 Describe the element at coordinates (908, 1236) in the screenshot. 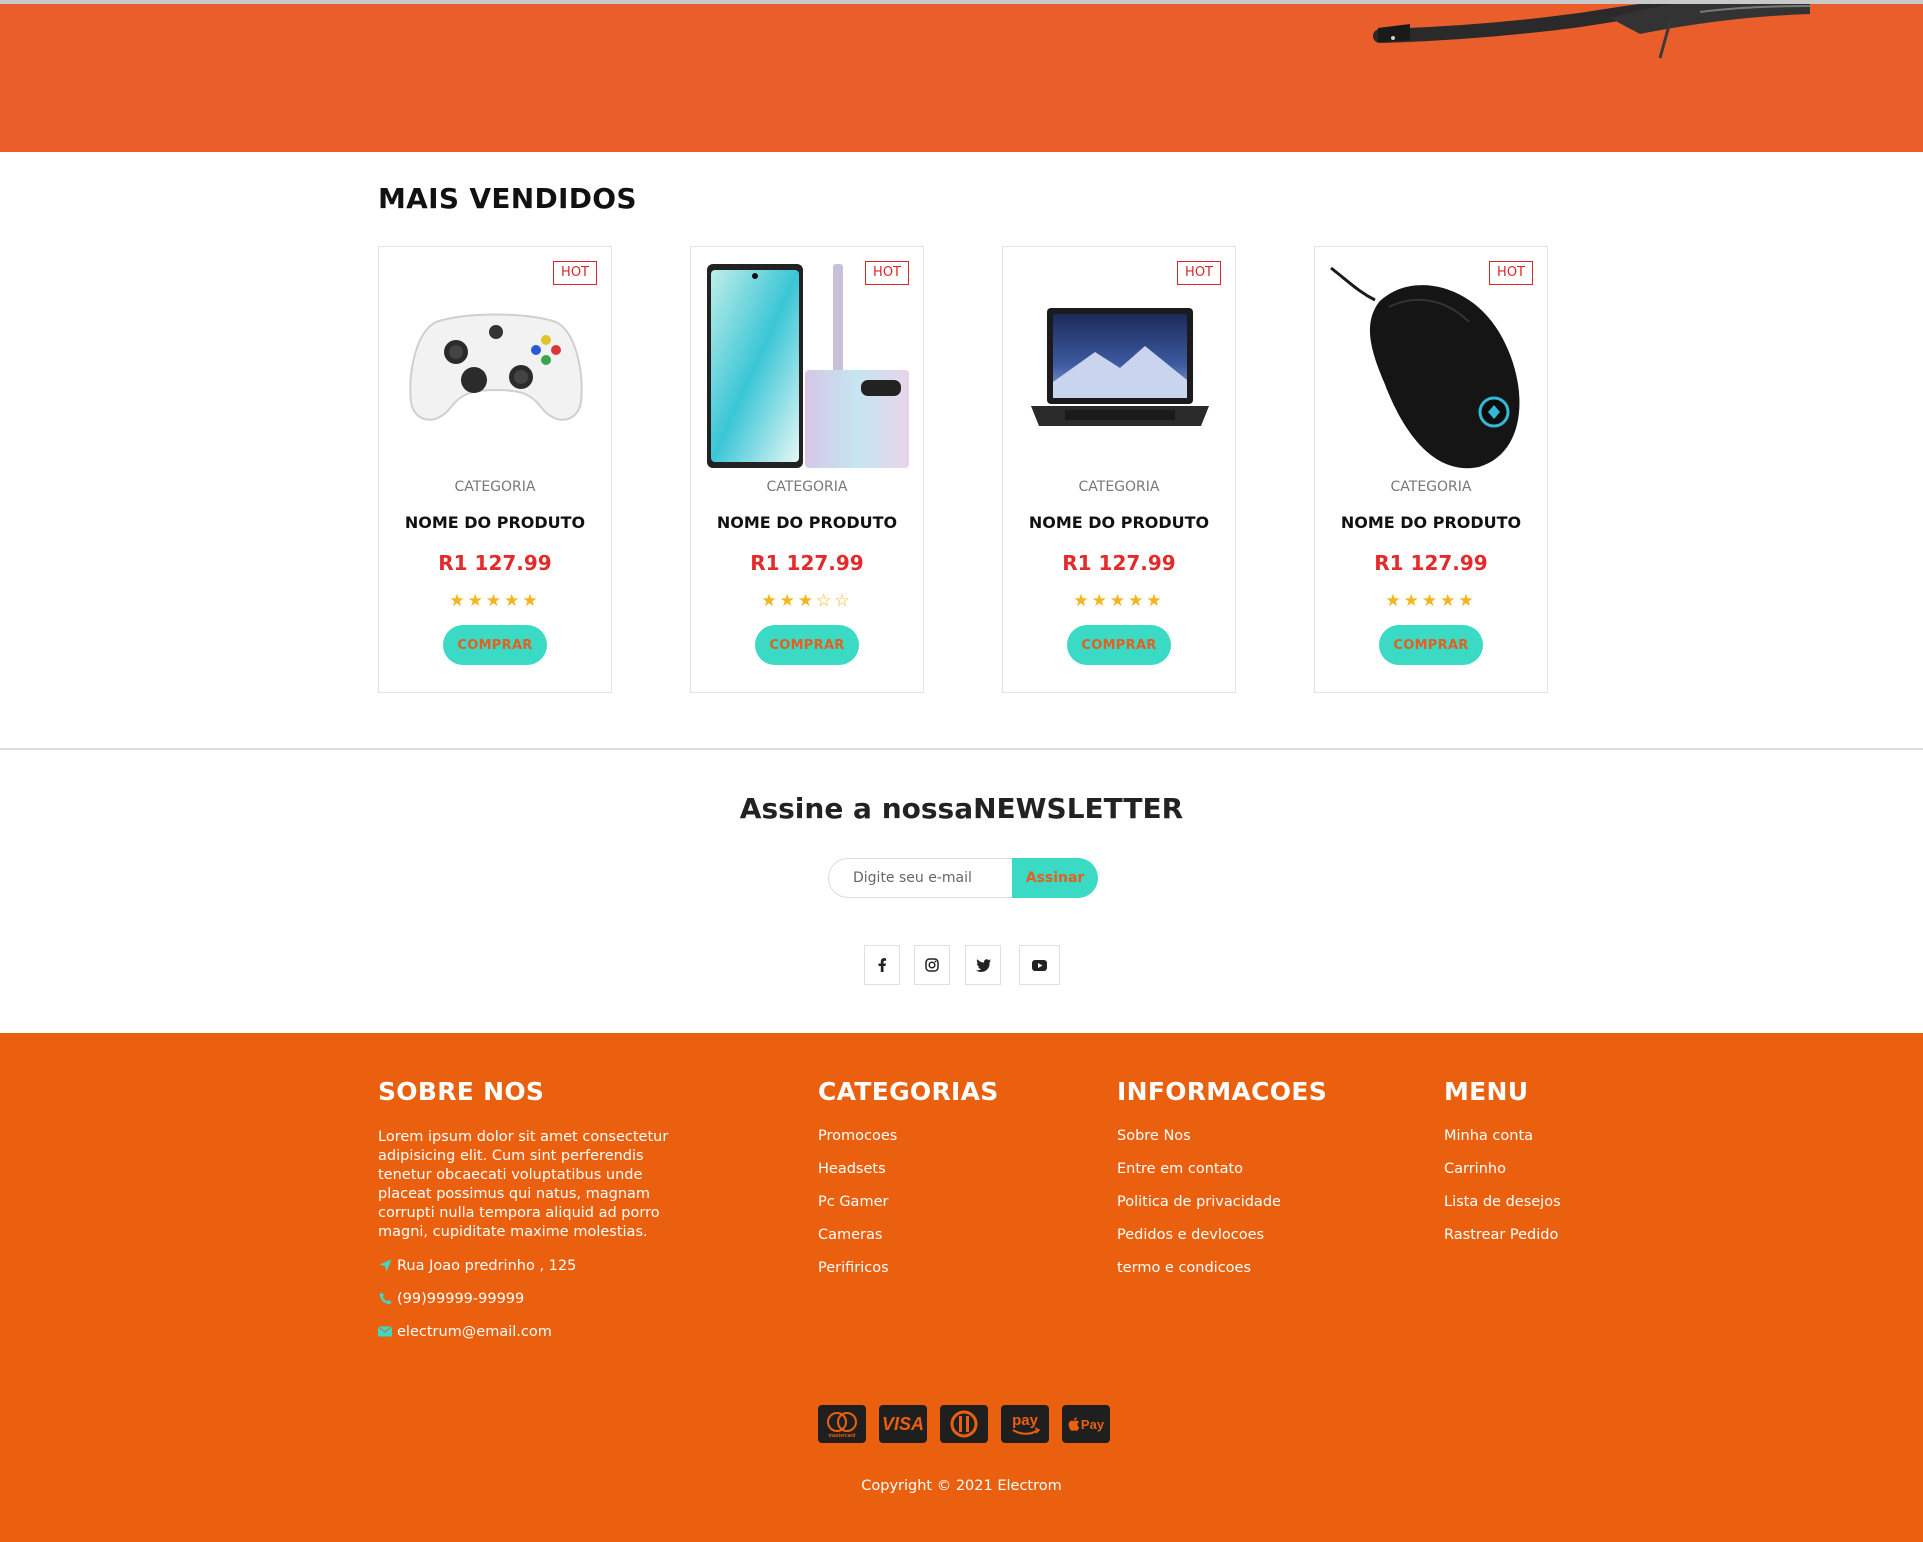

I see `footer-link-cameras: Cameras` at that location.